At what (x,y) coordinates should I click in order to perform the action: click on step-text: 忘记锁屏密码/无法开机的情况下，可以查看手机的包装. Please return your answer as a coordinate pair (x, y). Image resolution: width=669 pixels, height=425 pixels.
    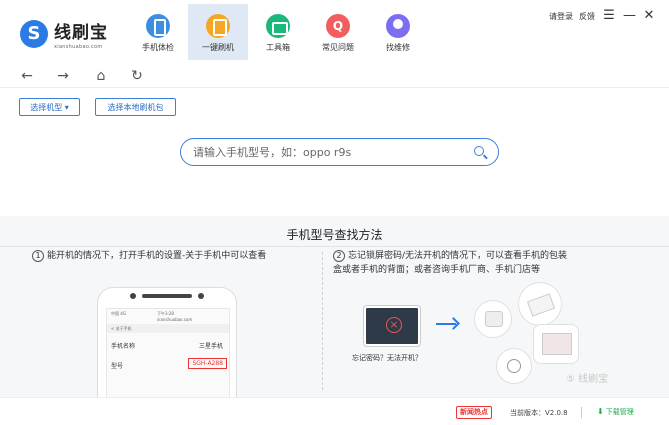
    Looking at the image, I should click on (458, 256).